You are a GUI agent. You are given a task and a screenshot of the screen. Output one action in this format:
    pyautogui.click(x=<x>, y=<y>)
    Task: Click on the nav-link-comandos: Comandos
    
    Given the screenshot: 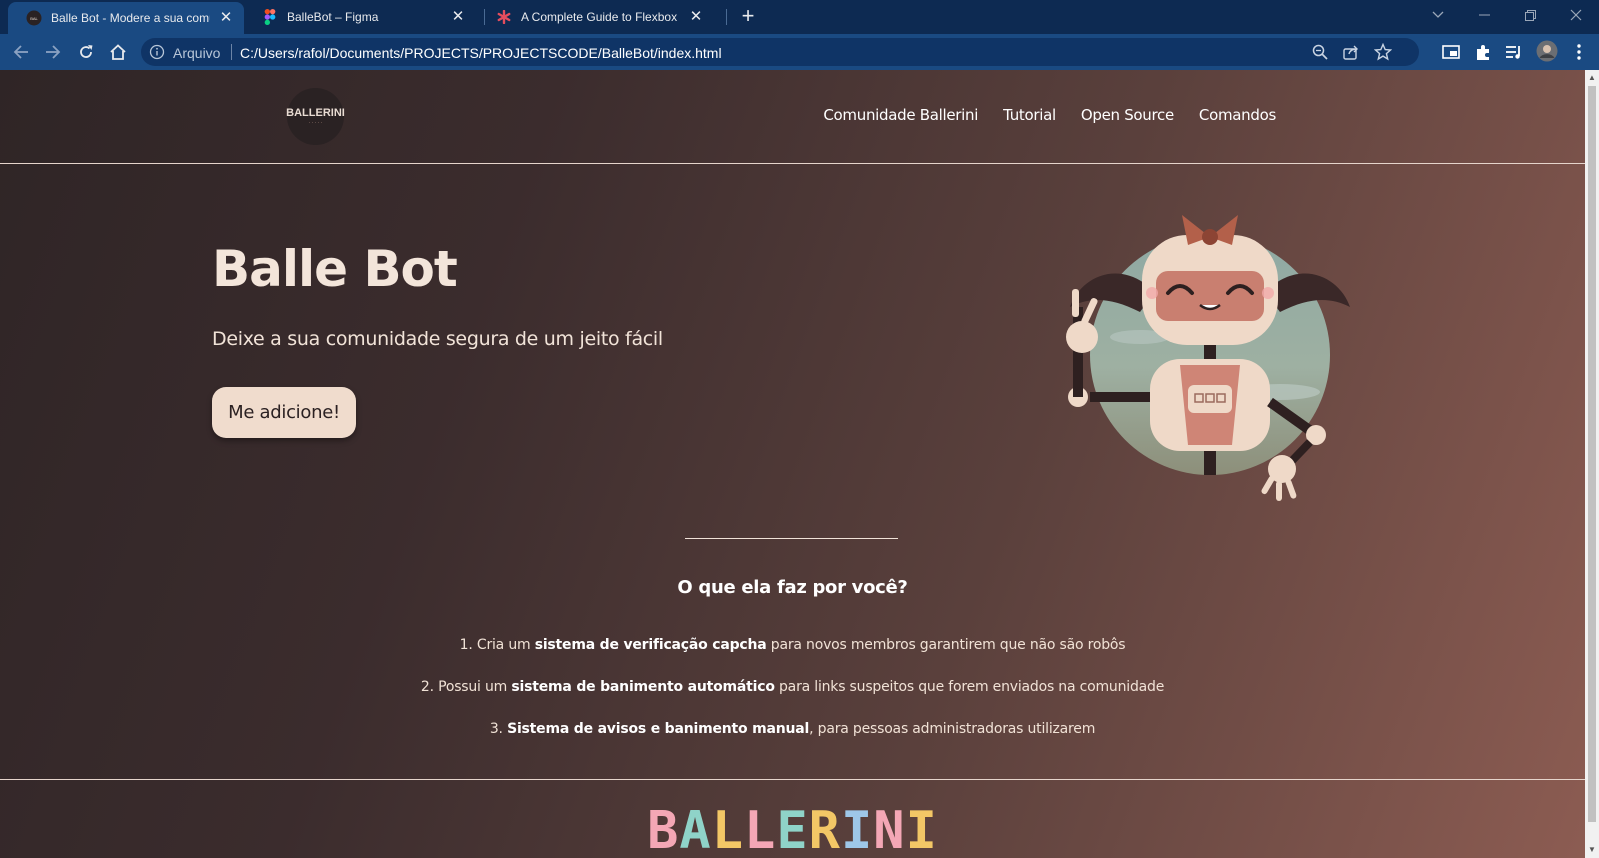 What is the action you would take?
    pyautogui.click(x=1237, y=115)
    